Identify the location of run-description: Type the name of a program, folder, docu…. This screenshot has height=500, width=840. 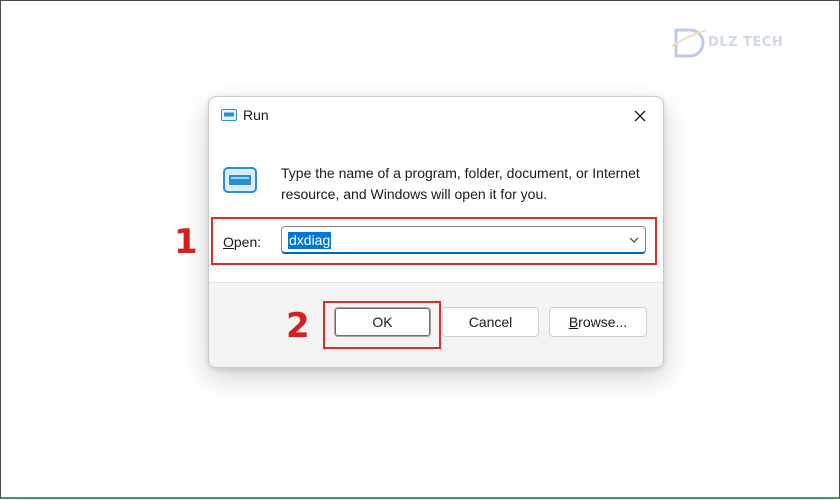
(460, 183).